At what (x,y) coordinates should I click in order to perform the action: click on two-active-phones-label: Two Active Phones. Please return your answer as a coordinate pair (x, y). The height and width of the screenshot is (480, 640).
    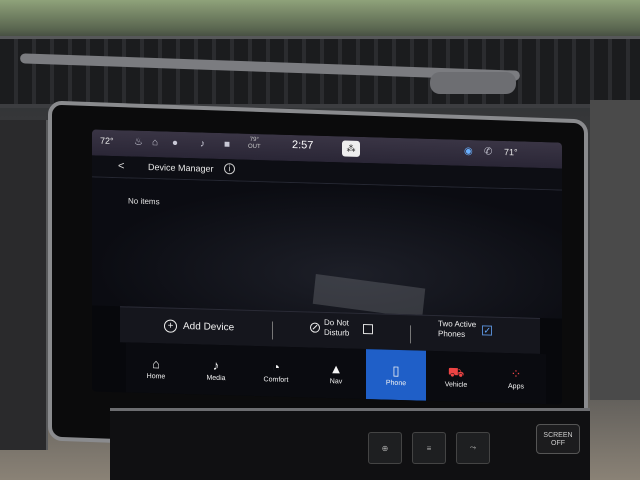
    Looking at the image, I should click on (457, 329).